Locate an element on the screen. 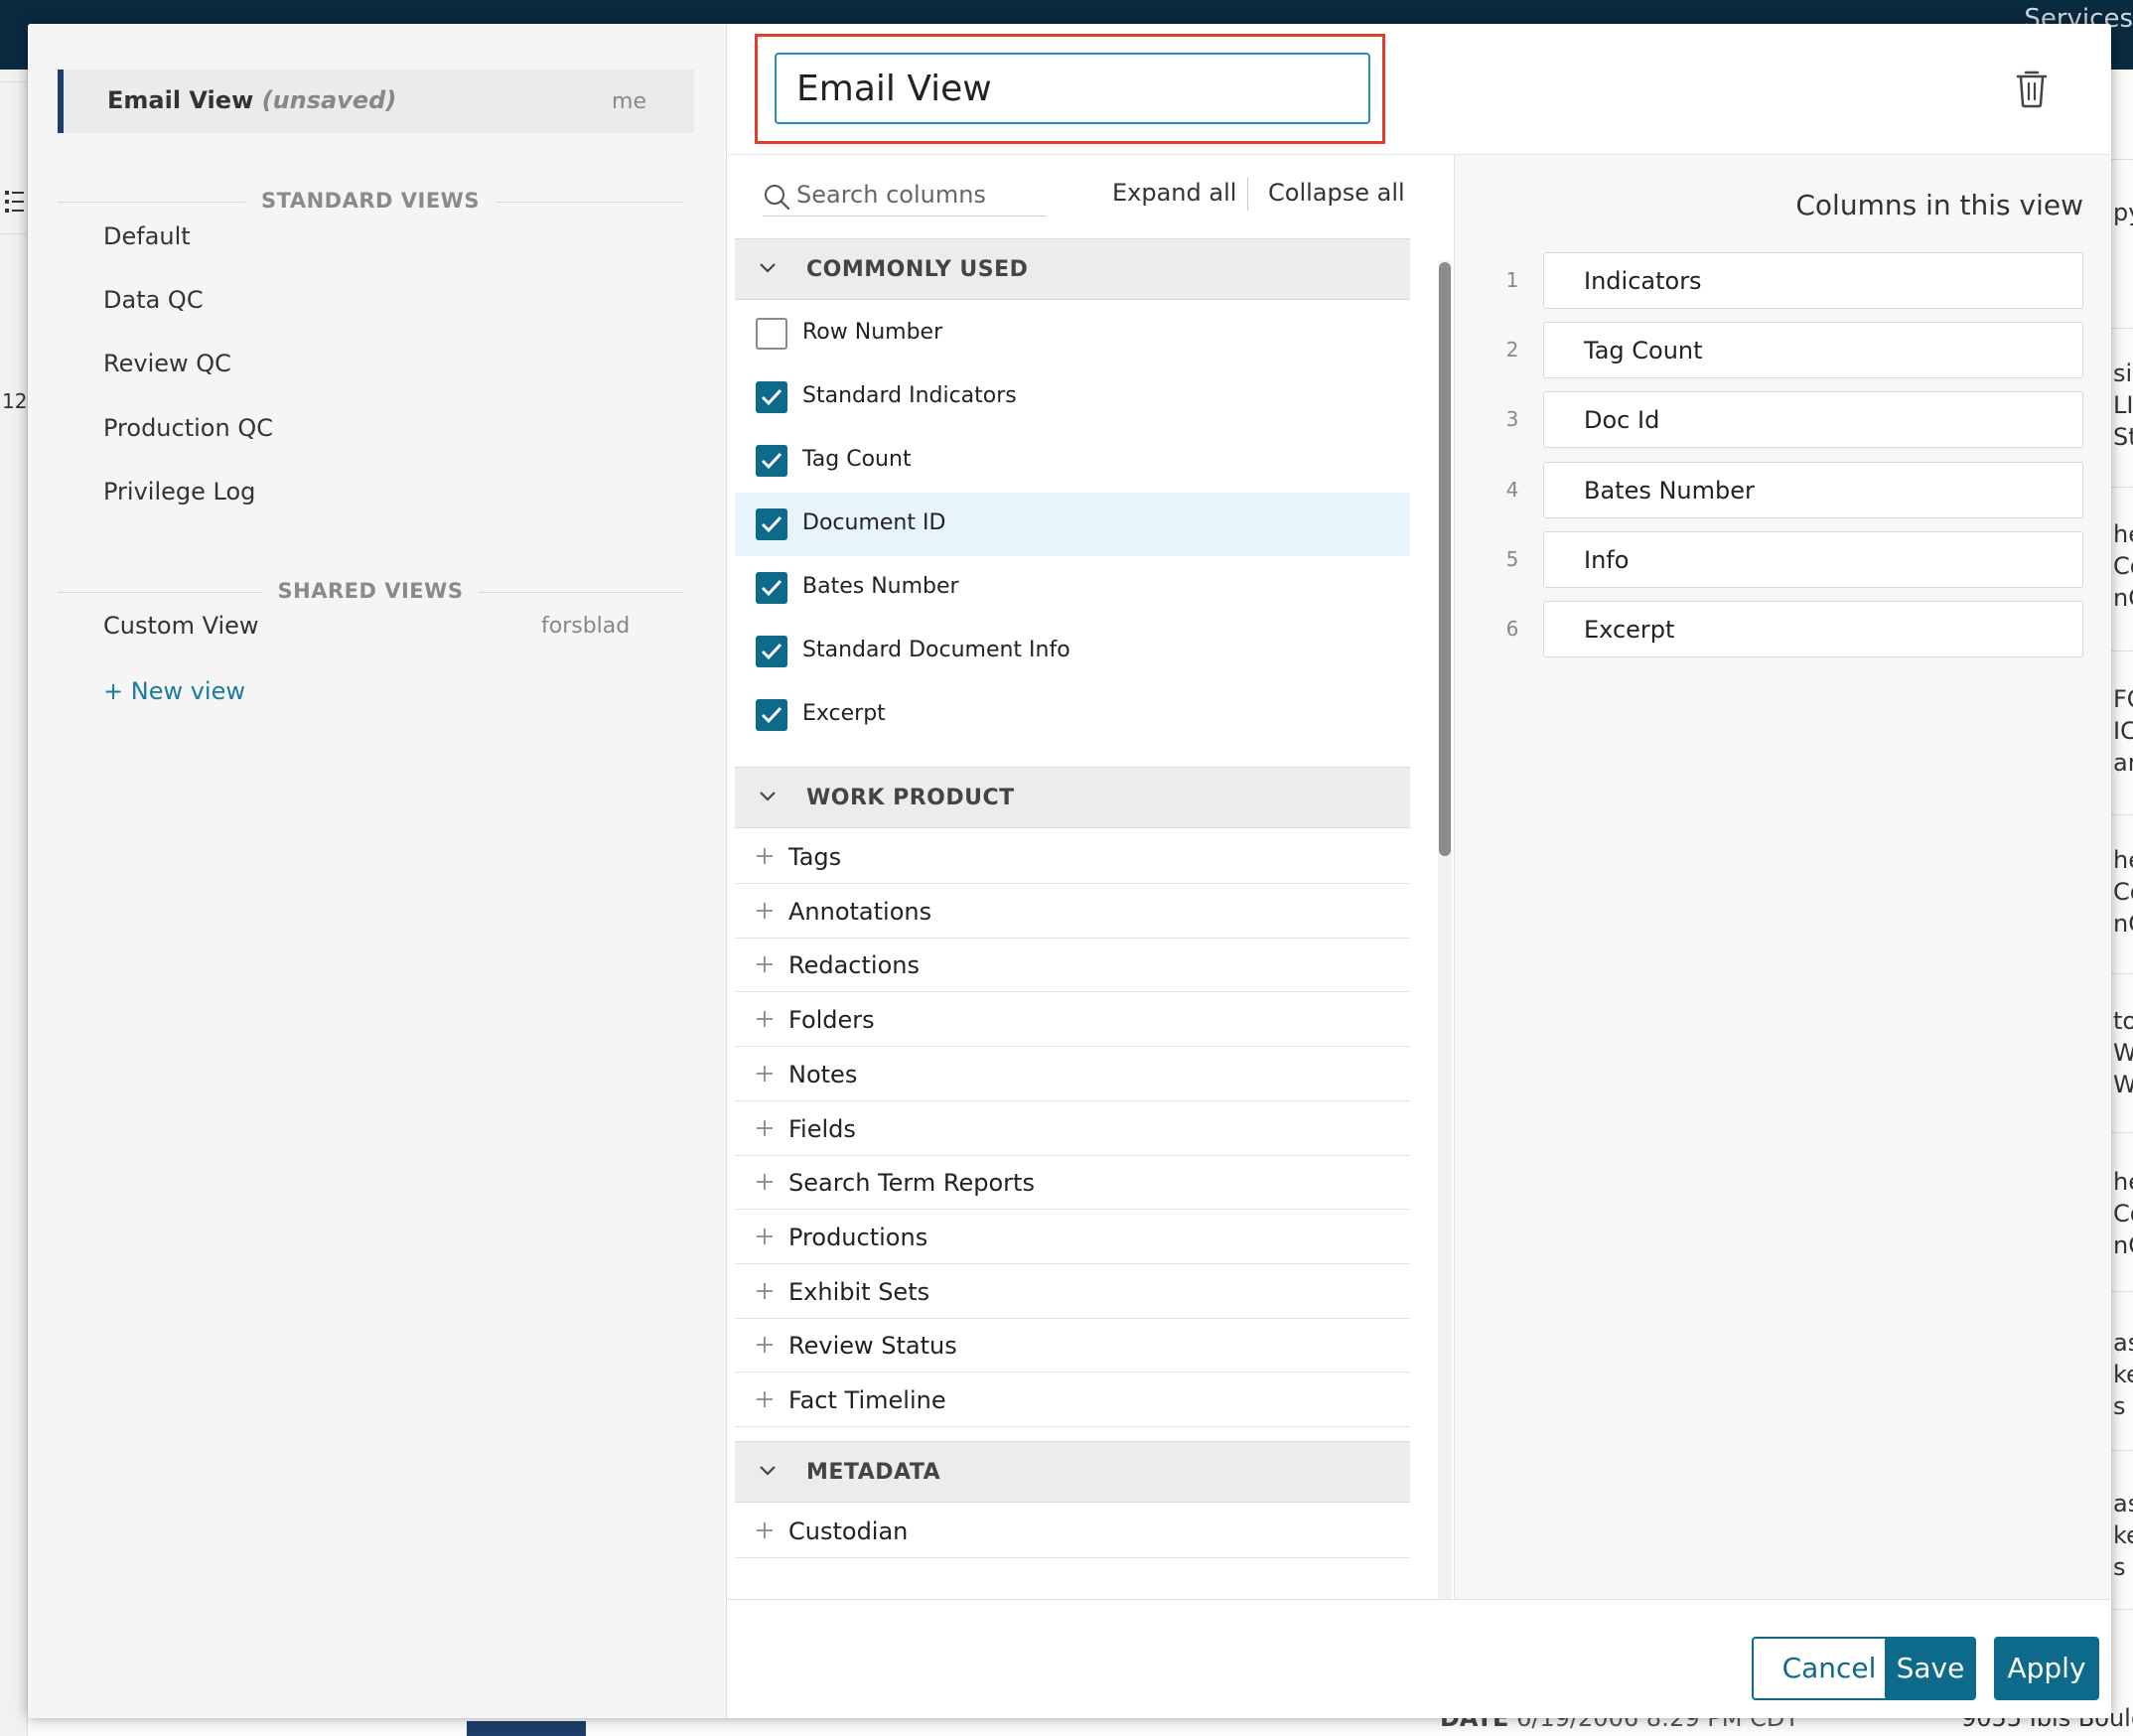  view-item-default: Default is located at coordinates (147, 236).